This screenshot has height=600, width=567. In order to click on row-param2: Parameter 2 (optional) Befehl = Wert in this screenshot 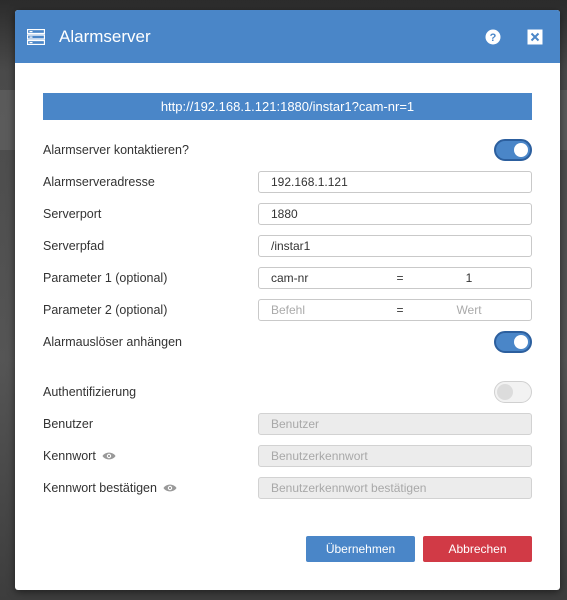, I will do `click(287, 310)`.